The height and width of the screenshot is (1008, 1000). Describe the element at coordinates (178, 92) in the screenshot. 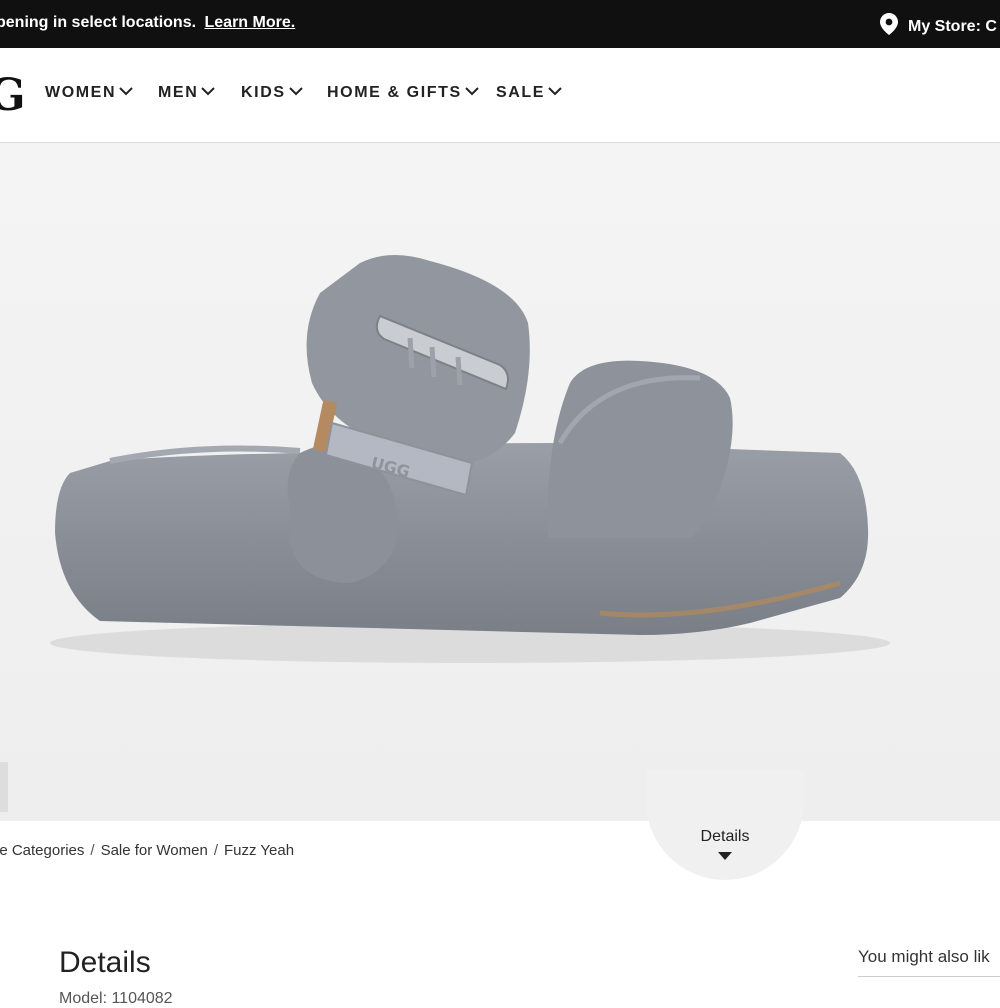

I see `nav-men-label: MEN` at that location.